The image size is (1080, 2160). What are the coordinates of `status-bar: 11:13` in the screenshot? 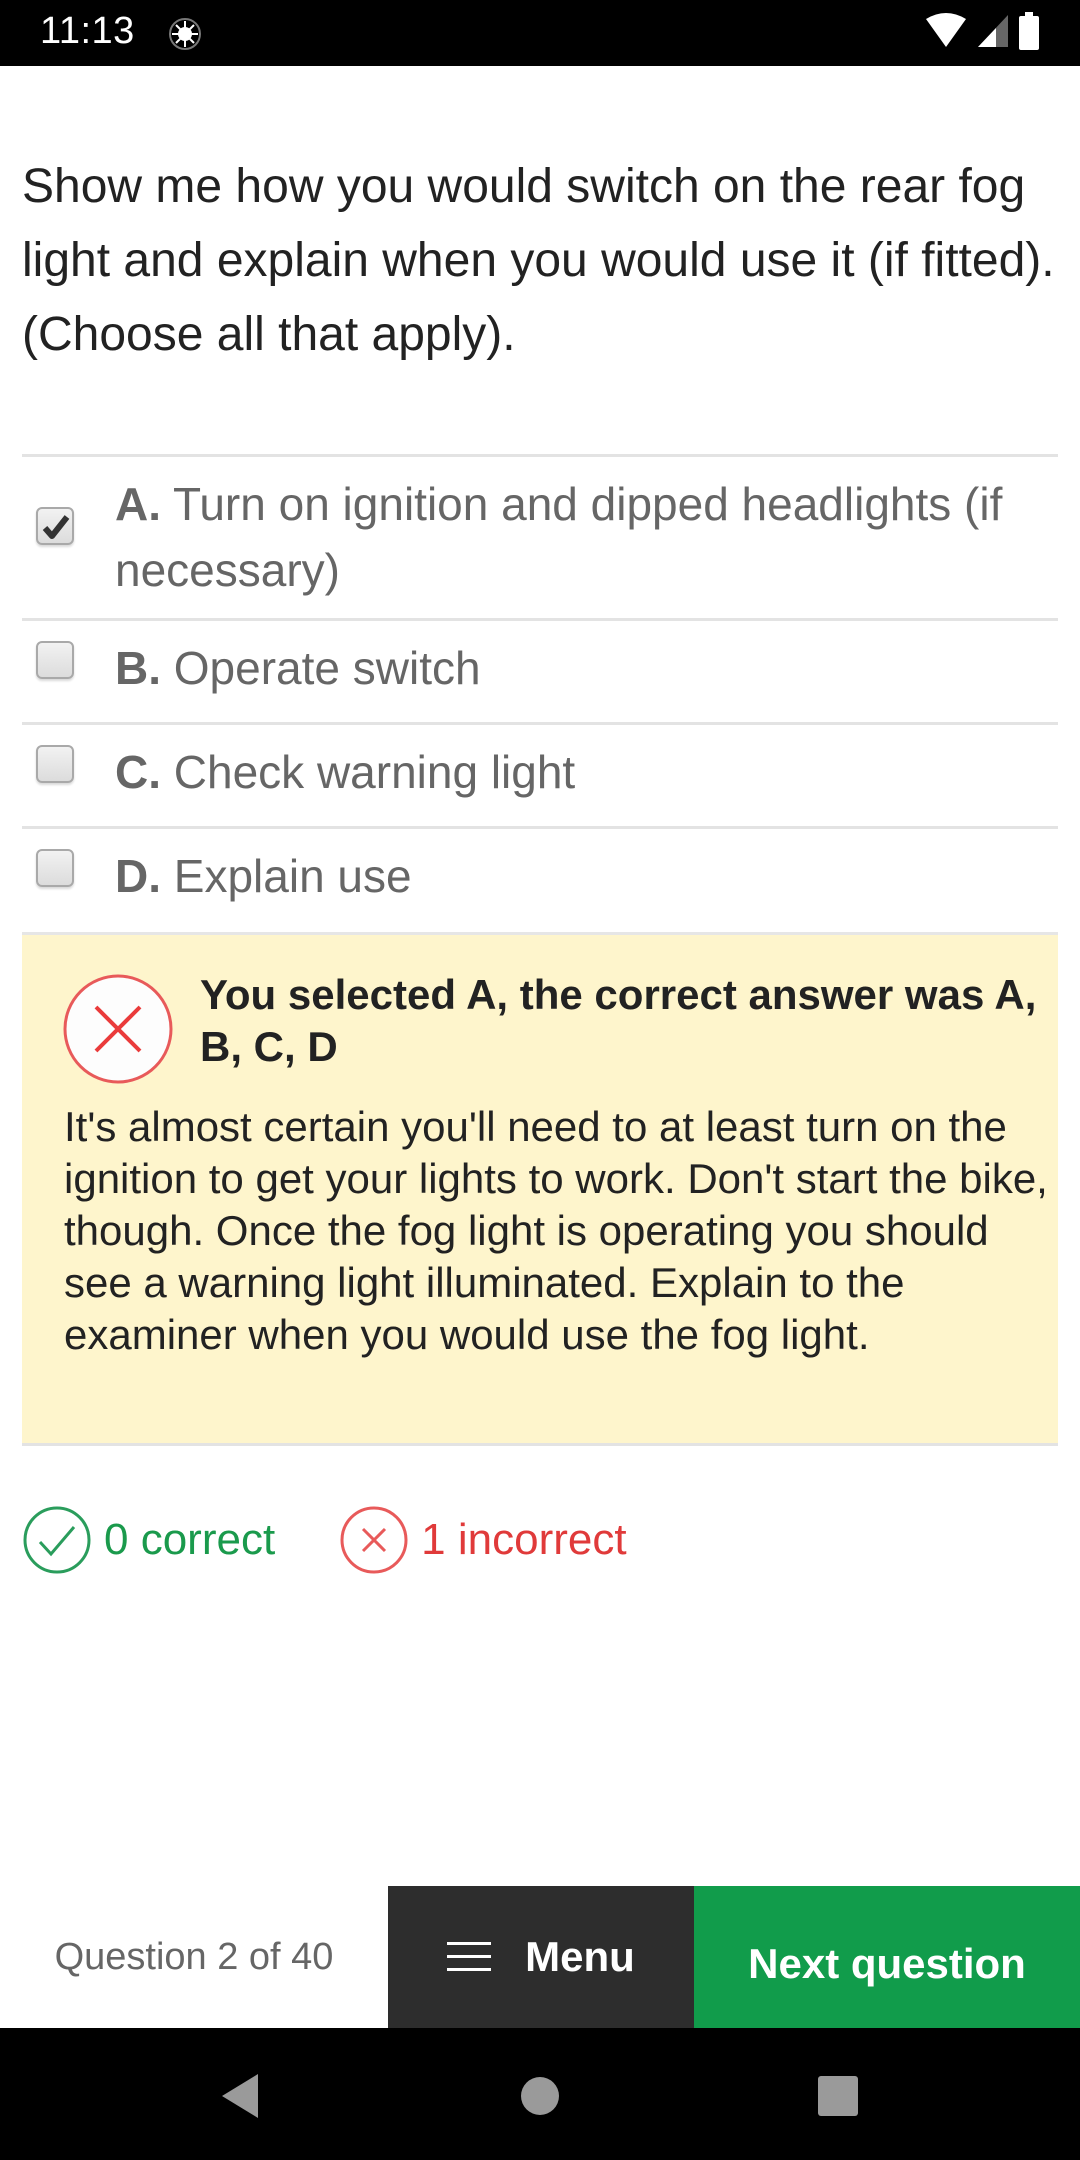 It's located at (540, 33).